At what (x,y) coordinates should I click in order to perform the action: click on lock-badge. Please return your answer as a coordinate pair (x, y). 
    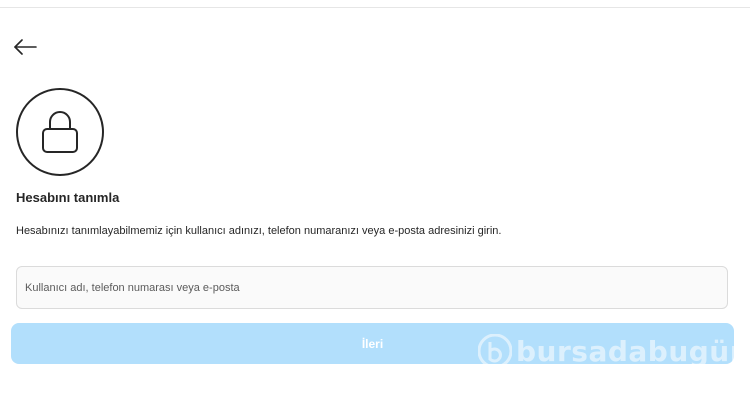
    Looking at the image, I should click on (60, 132).